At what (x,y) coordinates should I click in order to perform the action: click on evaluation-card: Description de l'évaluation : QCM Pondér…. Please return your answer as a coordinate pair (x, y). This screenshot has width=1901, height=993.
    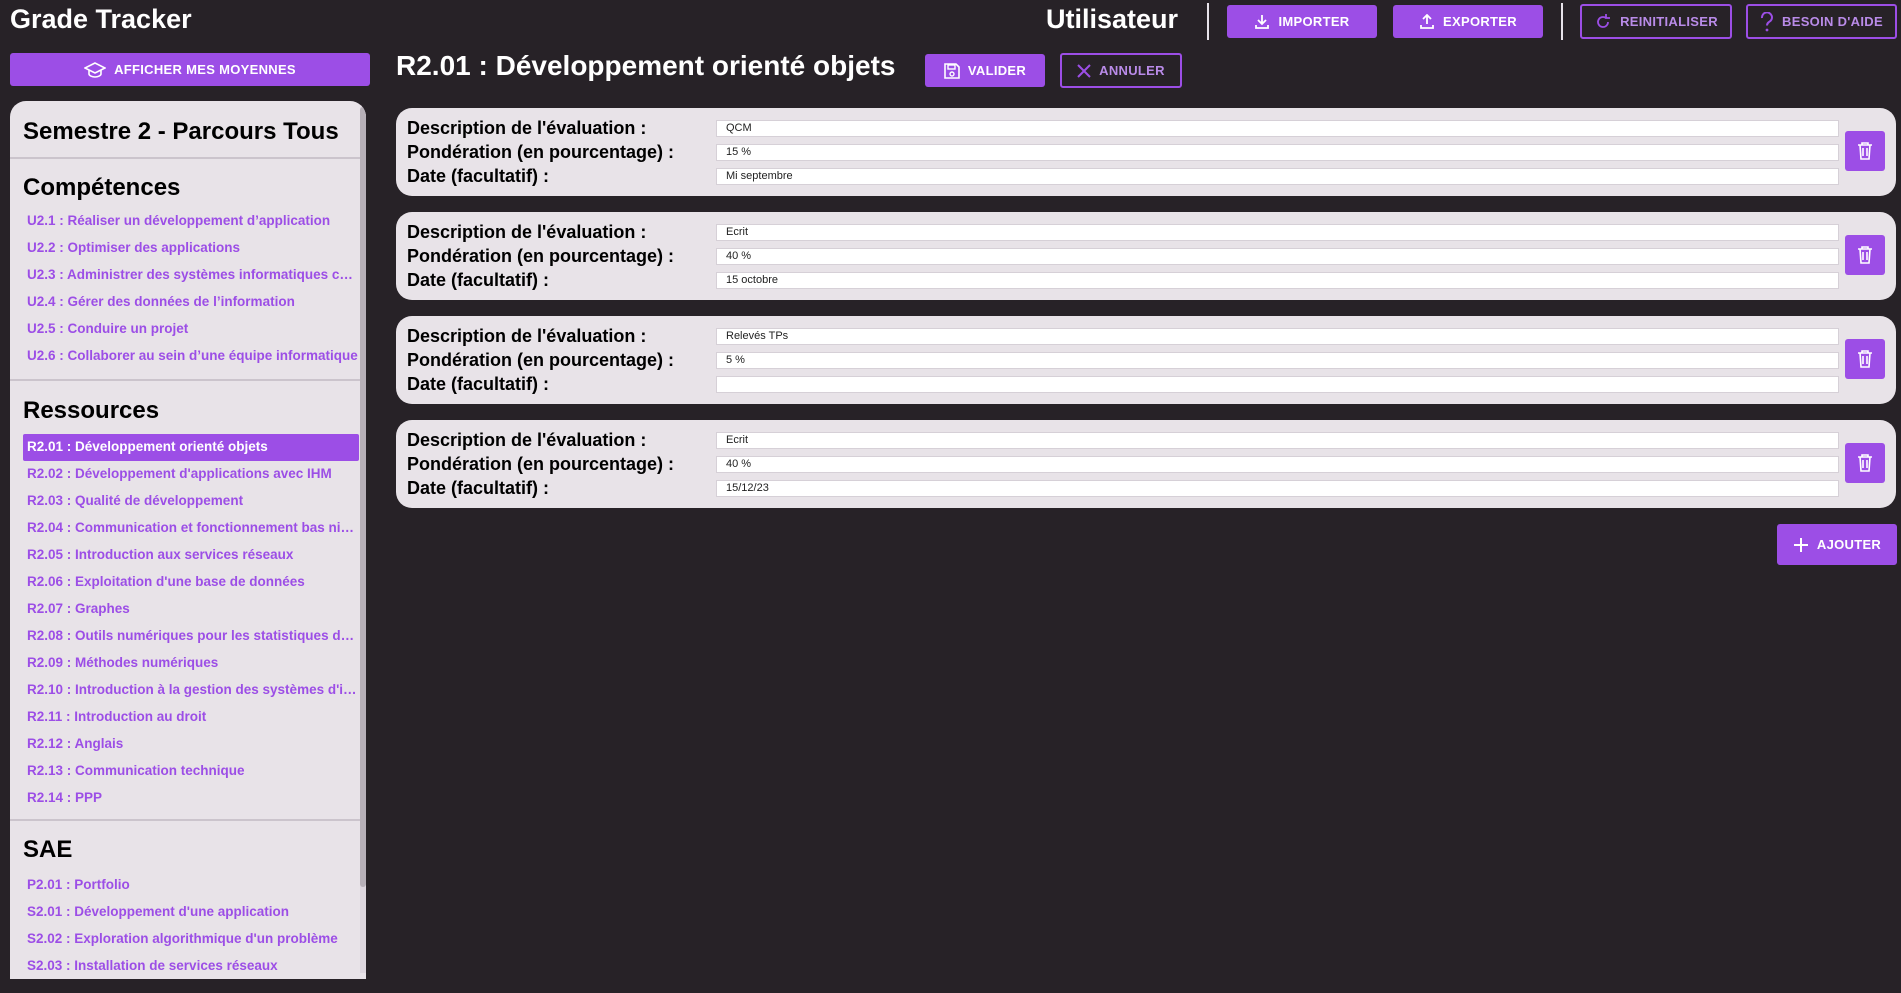
    Looking at the image, I should click on (1146, 152).